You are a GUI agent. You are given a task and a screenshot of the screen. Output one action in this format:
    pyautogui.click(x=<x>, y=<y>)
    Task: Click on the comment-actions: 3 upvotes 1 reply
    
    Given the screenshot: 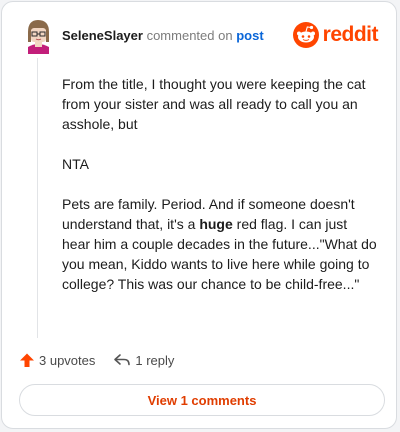 What is the action you would take?
    pyautogui.click(x=96, y=360)
    